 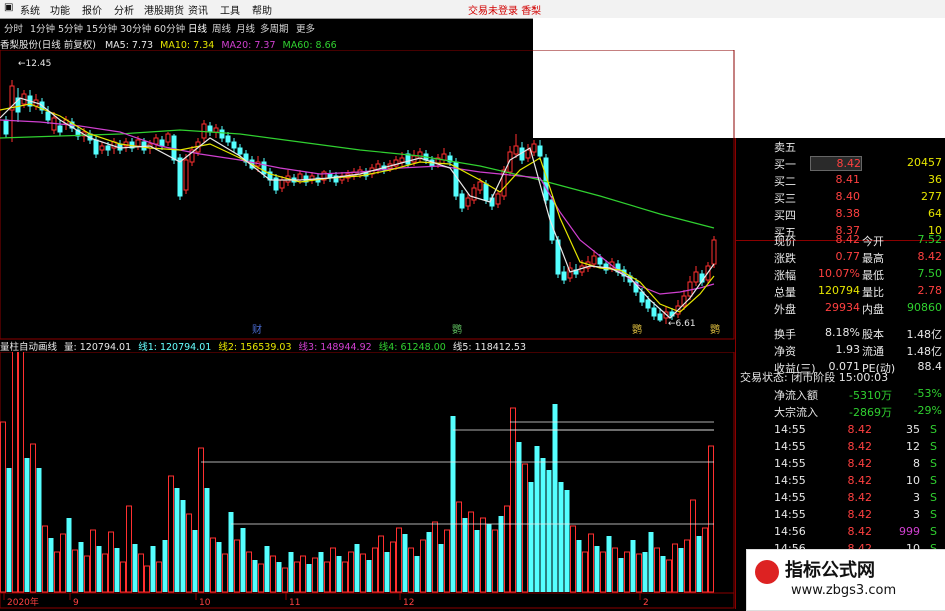 I want to click on orderbook-volume: 20457, so click(x=924, y=162).